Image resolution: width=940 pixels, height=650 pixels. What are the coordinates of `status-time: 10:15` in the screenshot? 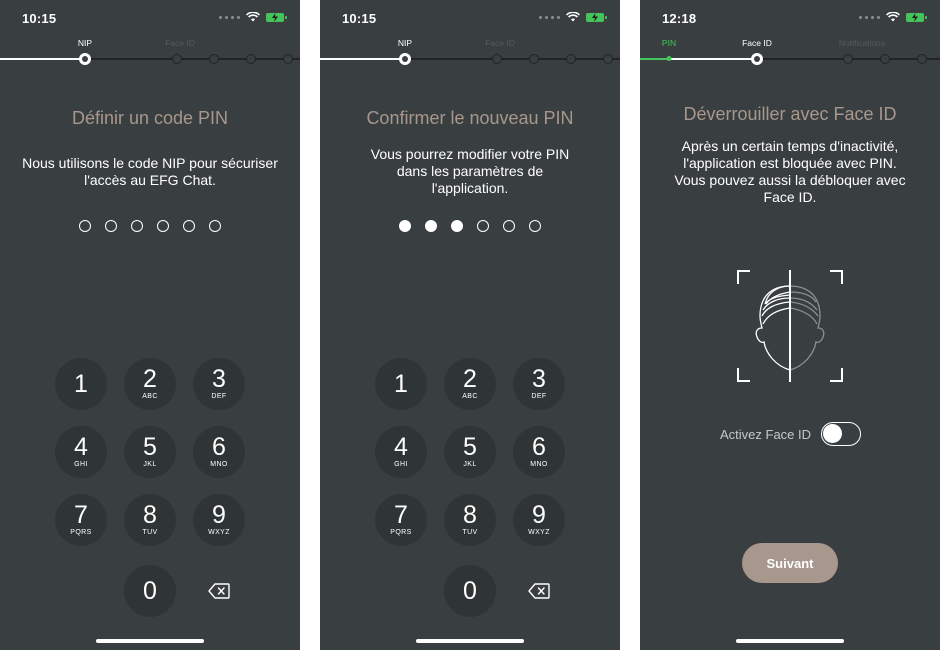 It's located at (39, 18).